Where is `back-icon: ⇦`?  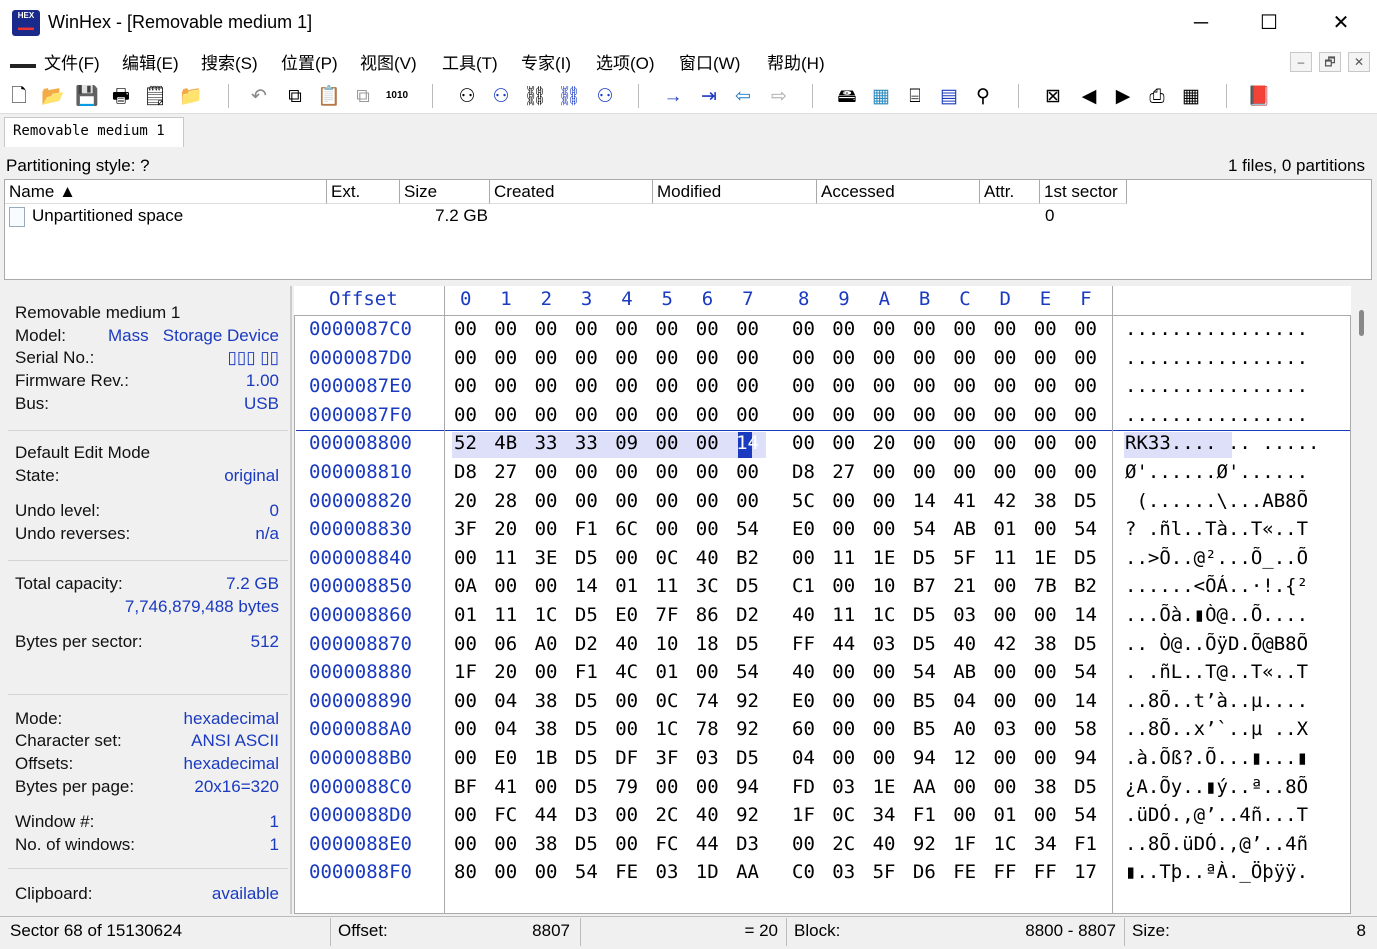
back-icon: ⇦ is located at coordinates (743, 96).